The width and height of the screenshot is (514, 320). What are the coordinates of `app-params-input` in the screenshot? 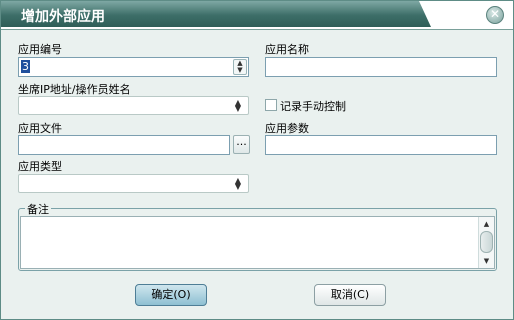 It's located at (381, 145).